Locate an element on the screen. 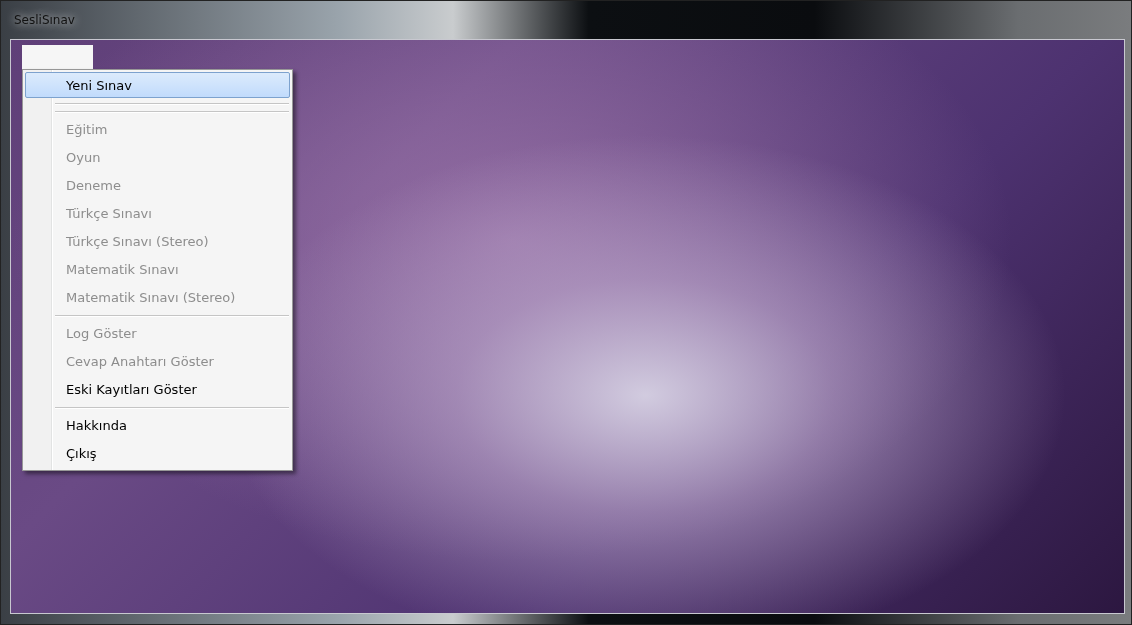 Image resolution: width=1132 pixels, height=625 pixels. menu-header is located at coordinates (57, 57).